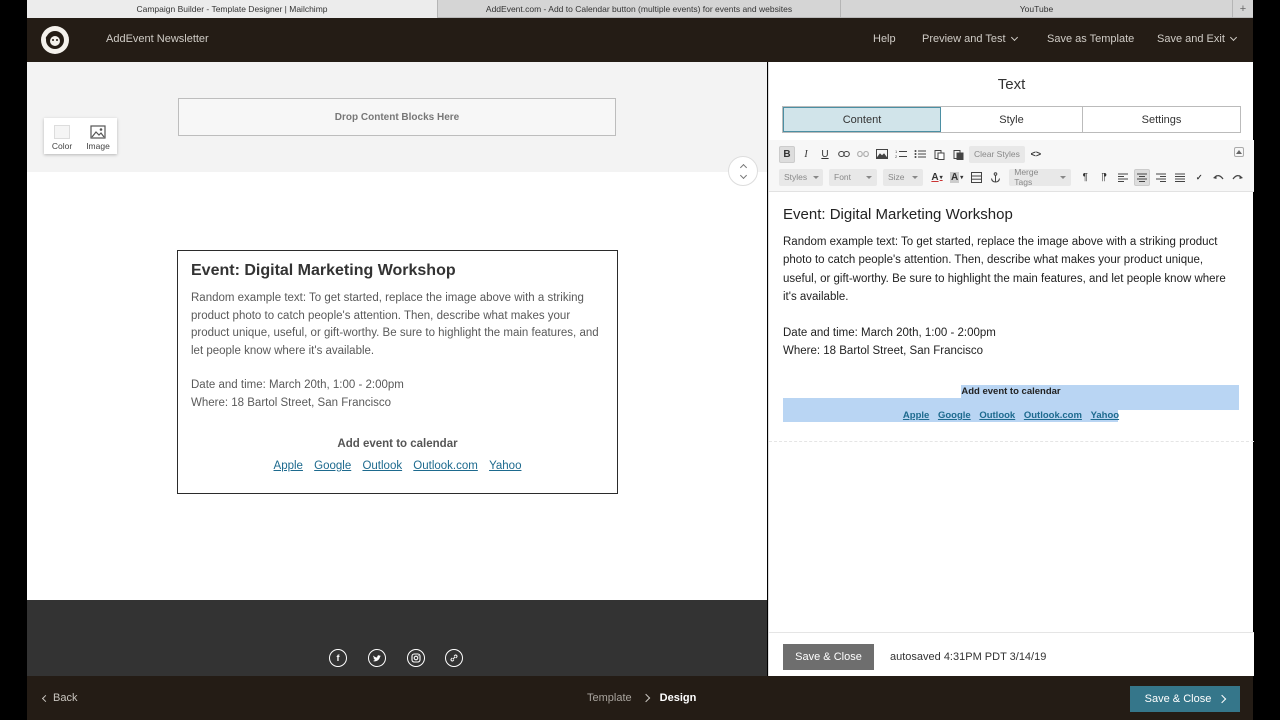 The image size is (1280, 720). I want to click on editor-link-yahoo: Yahoo, so click(1105, 415).